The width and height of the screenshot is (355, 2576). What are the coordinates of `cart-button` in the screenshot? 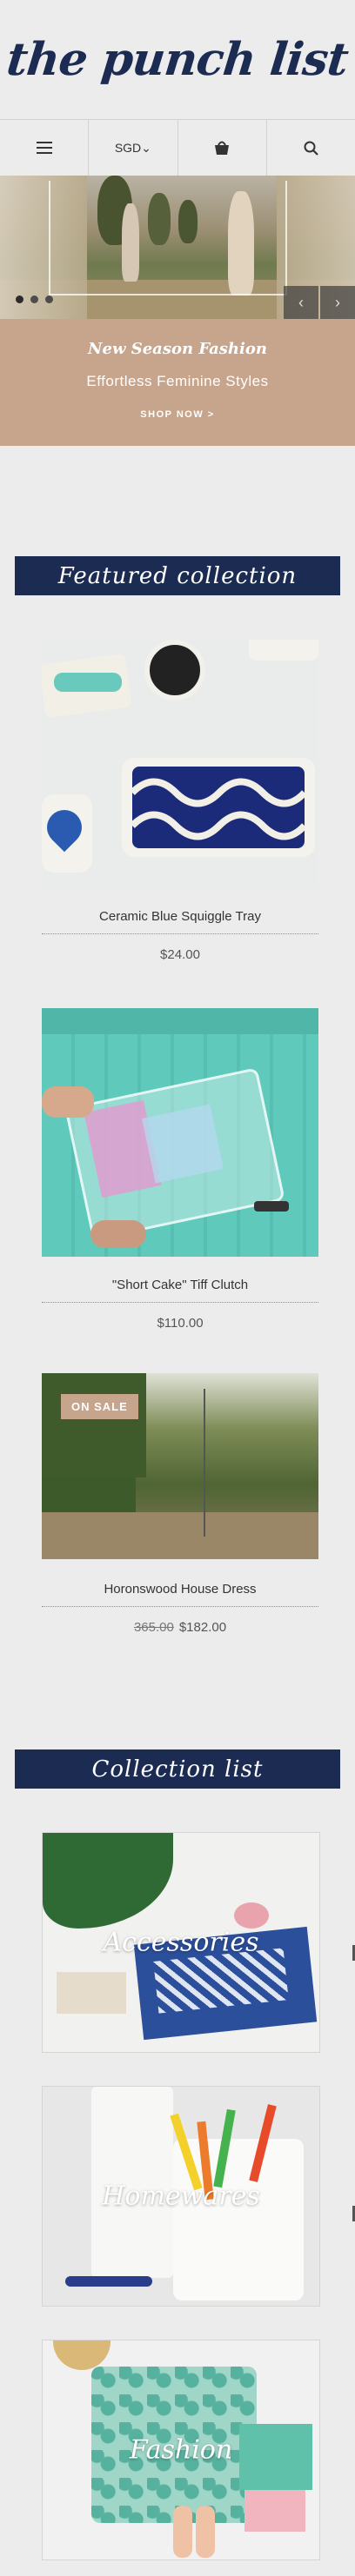 It's located at (223, 148).